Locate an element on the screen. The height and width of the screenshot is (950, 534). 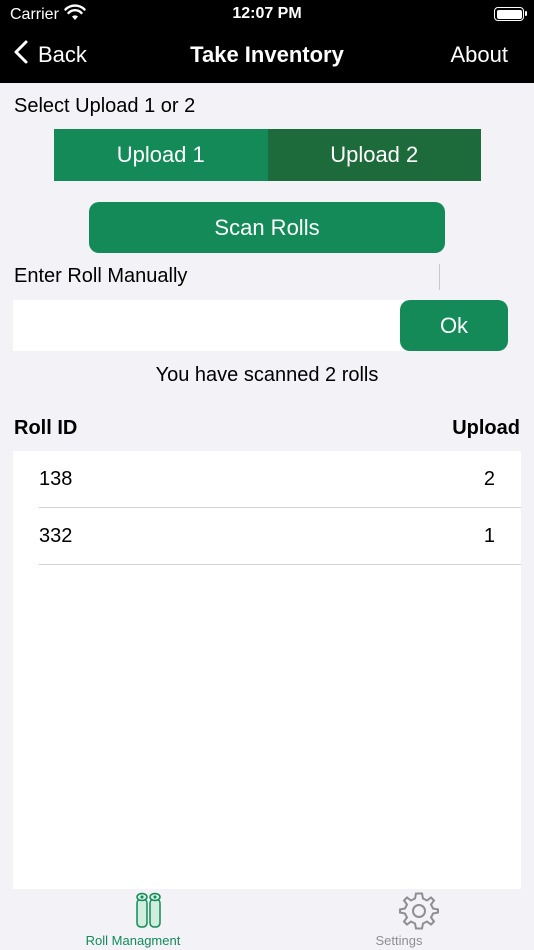
column-header-upload: Upload is located at coordinates (486, 428).